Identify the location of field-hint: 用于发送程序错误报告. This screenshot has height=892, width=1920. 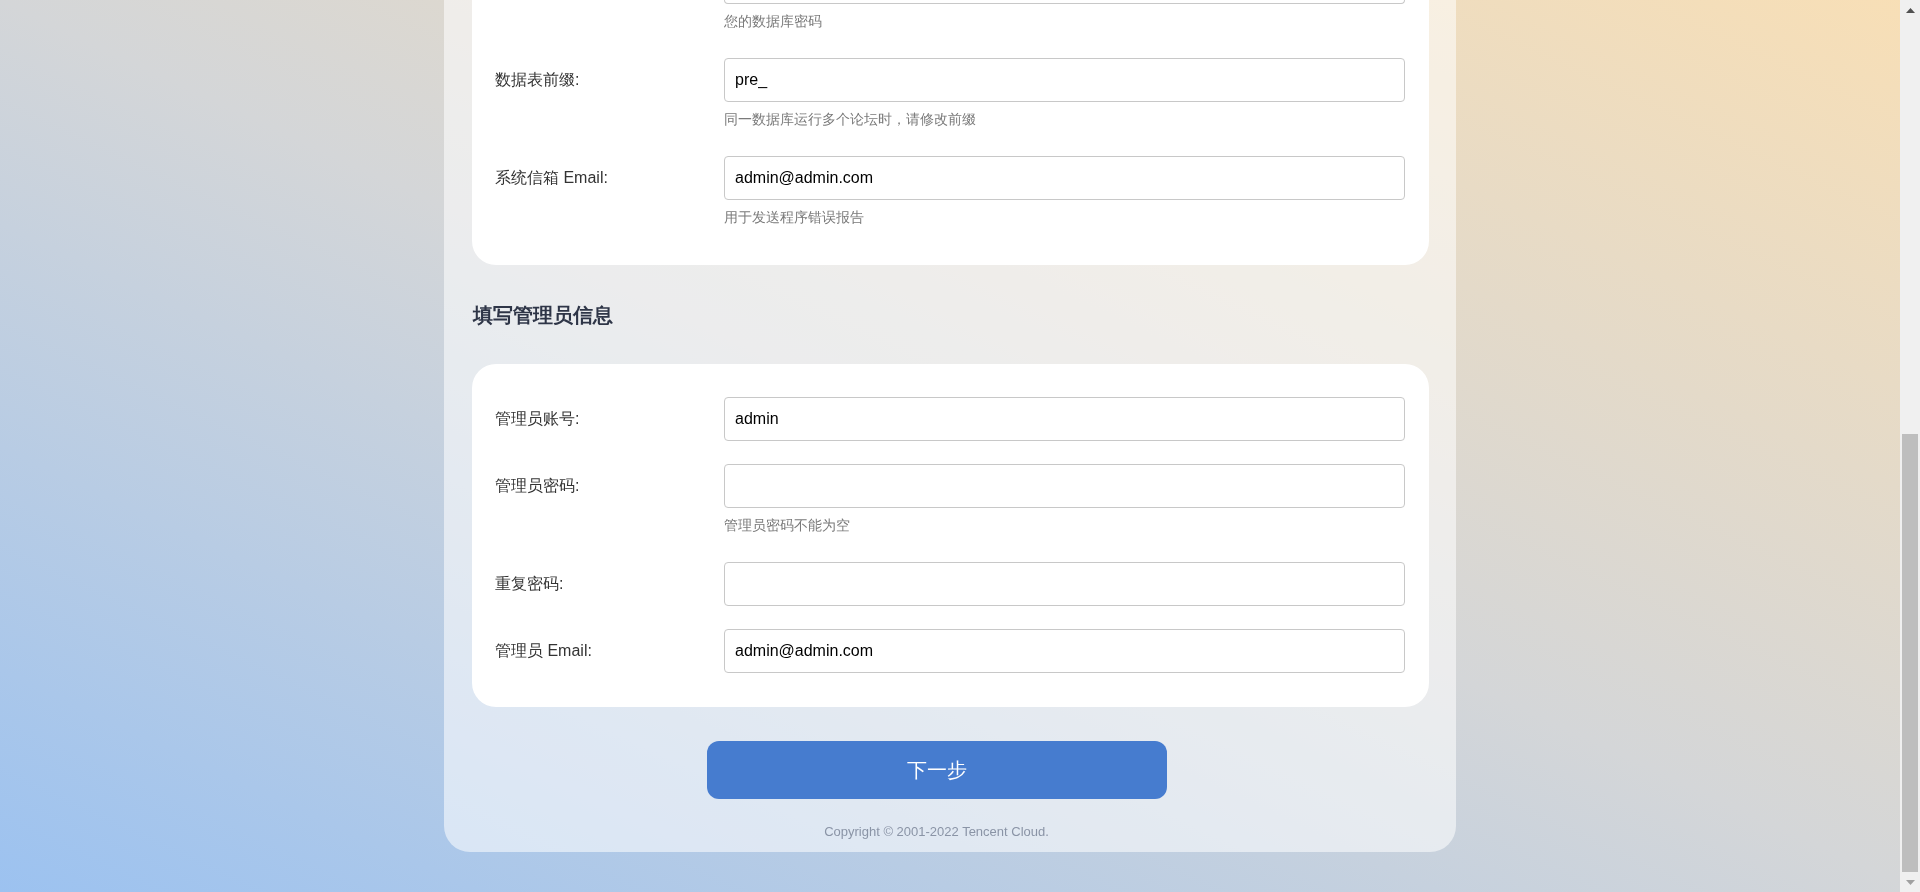
(794, 217).